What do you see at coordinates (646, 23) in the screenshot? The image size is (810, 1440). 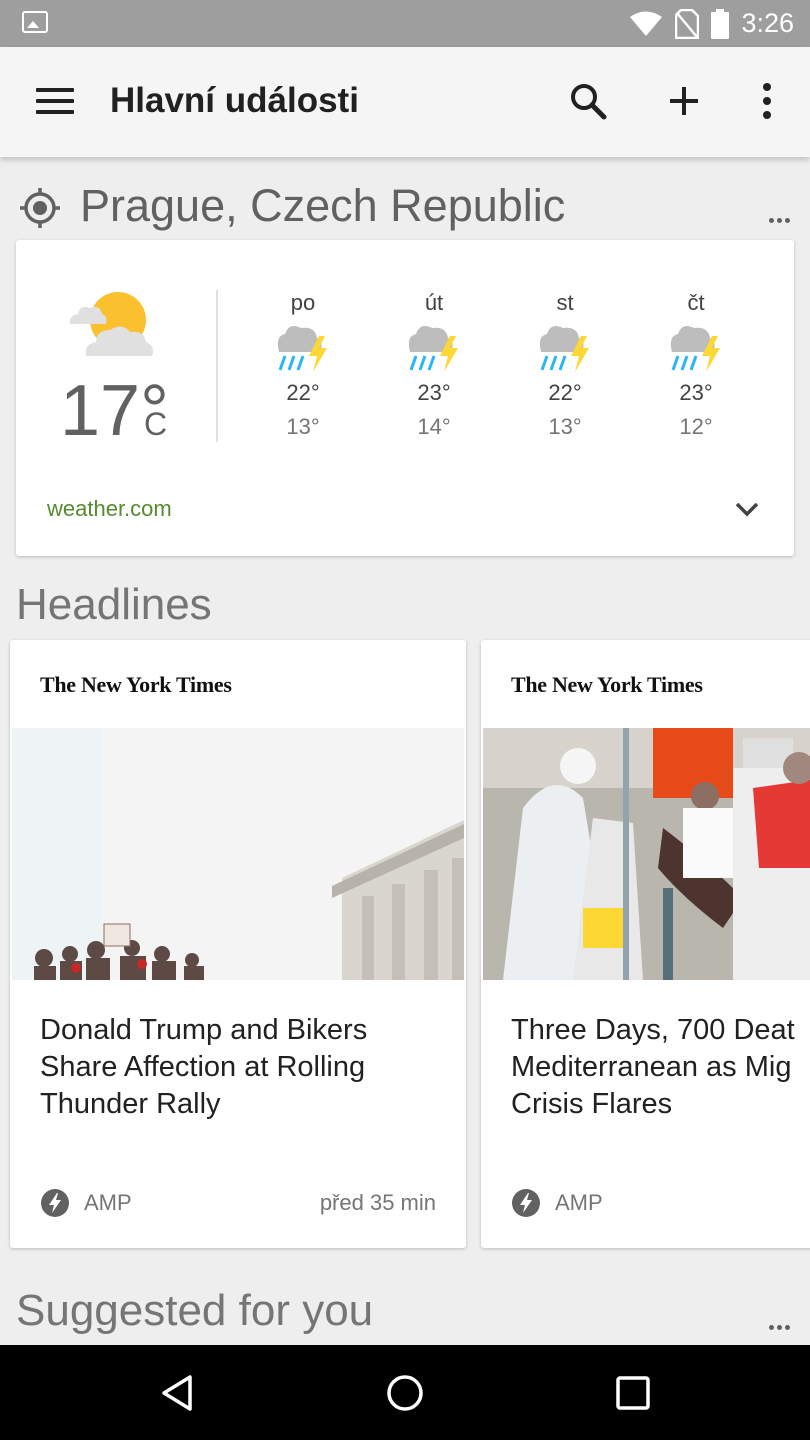 I see `wifi-icon` at bounding box center [646, 23].